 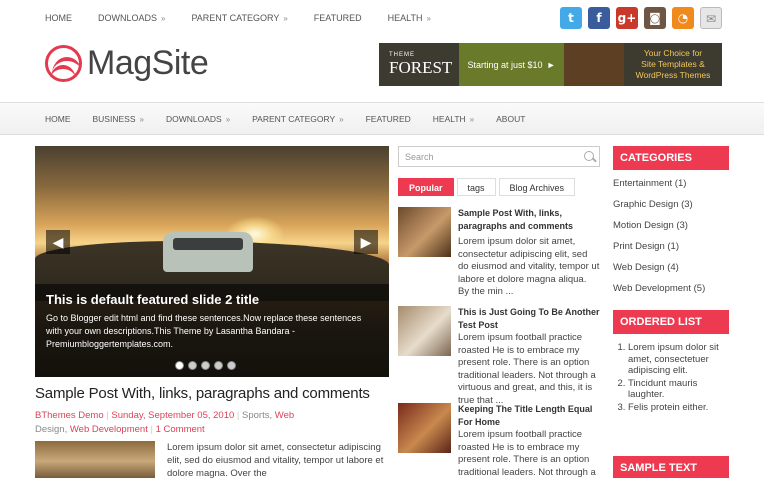 I want to click on instagram-icon: ◙, so click(x=655, y=18).